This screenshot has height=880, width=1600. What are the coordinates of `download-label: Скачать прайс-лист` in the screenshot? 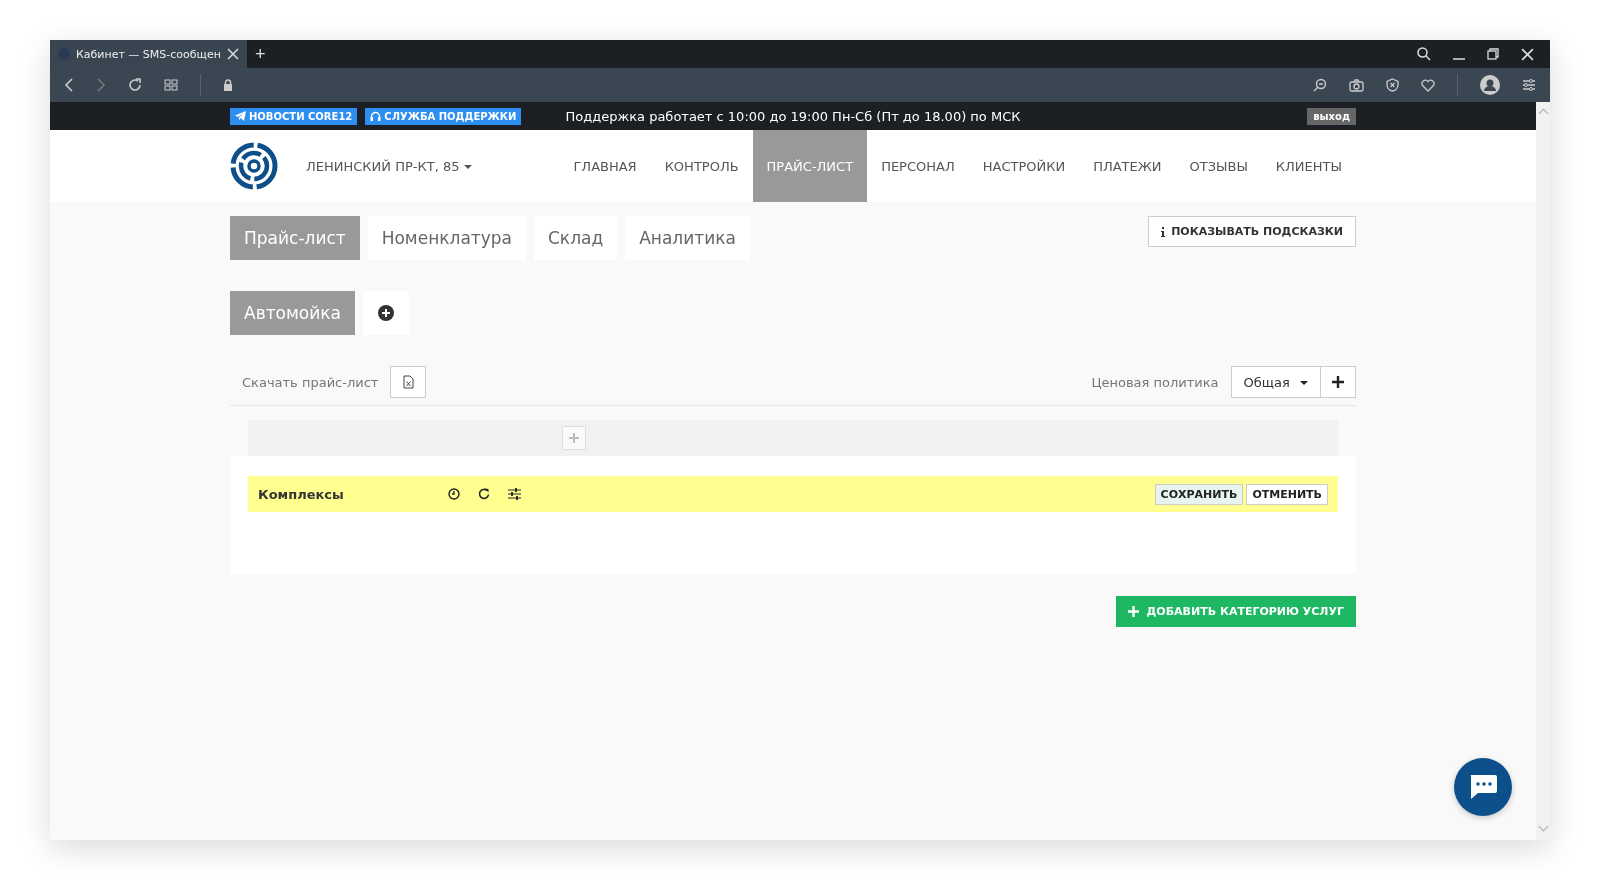 It's located at (310, 382).